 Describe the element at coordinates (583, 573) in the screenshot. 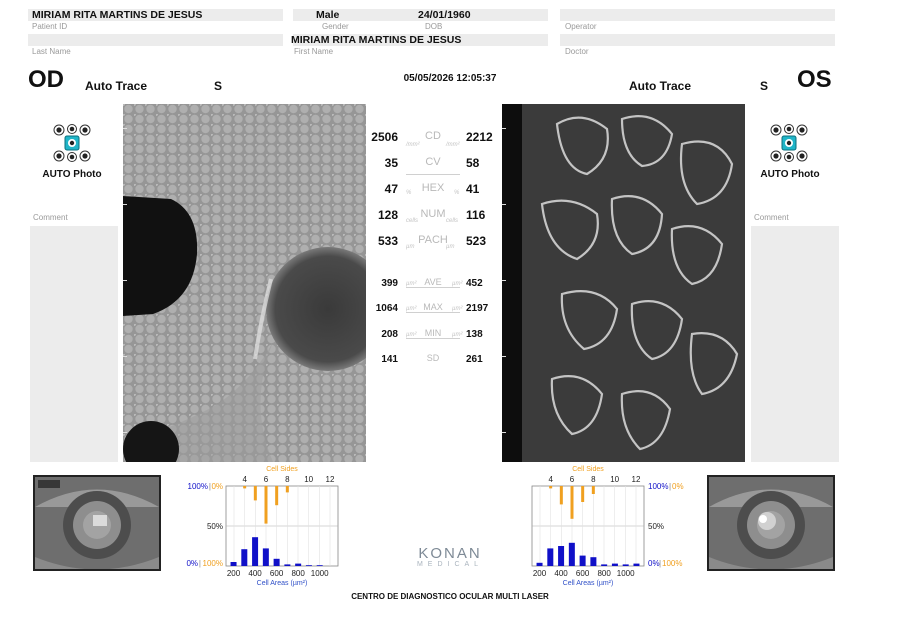

I see `area-tick-label: 600` at that location.